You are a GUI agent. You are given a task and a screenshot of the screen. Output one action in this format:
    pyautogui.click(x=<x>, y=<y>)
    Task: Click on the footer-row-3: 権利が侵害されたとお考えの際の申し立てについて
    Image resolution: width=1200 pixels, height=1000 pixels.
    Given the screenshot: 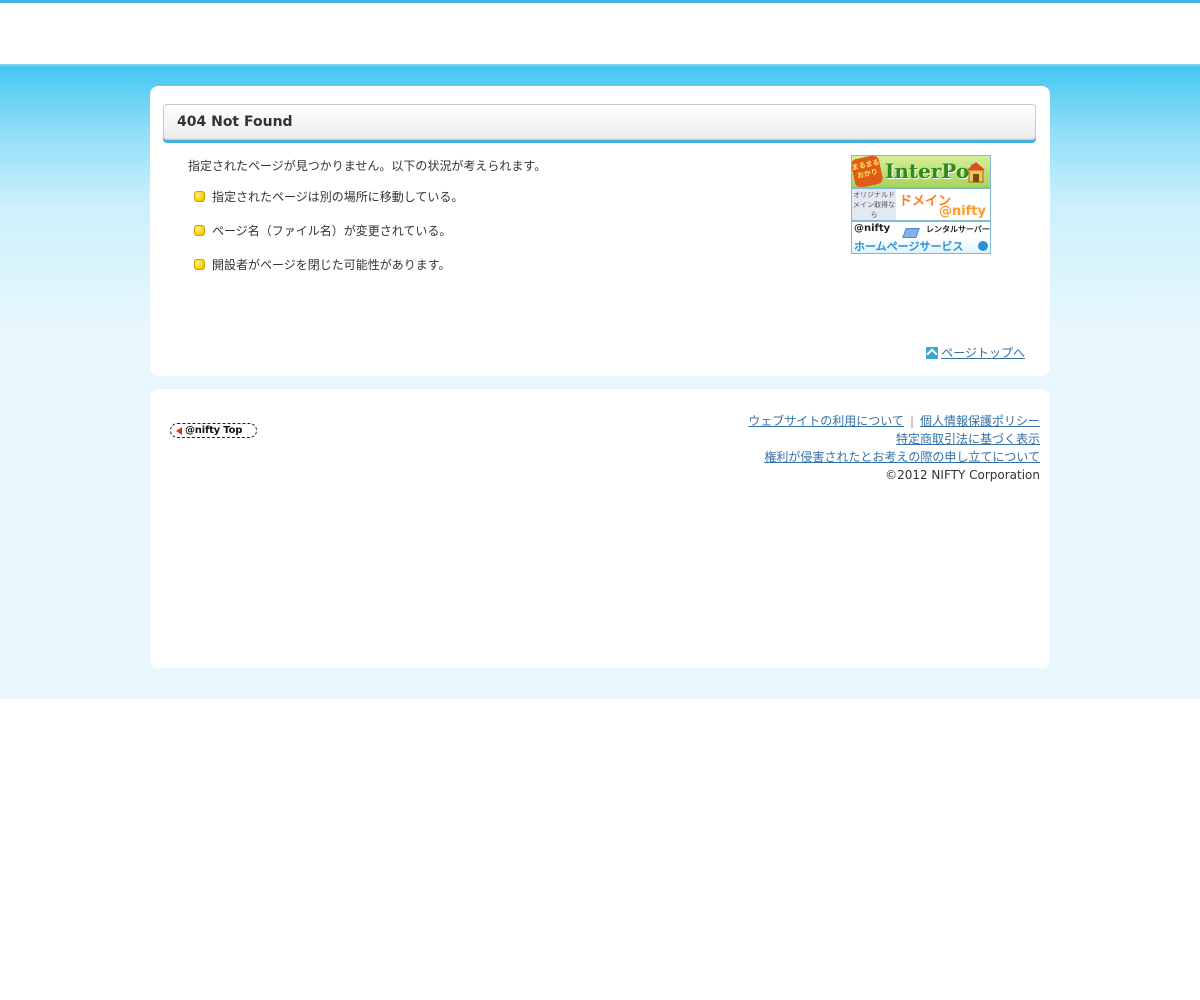 What is the action you would take?
    pyautogui.click(x=894, y=457)
    